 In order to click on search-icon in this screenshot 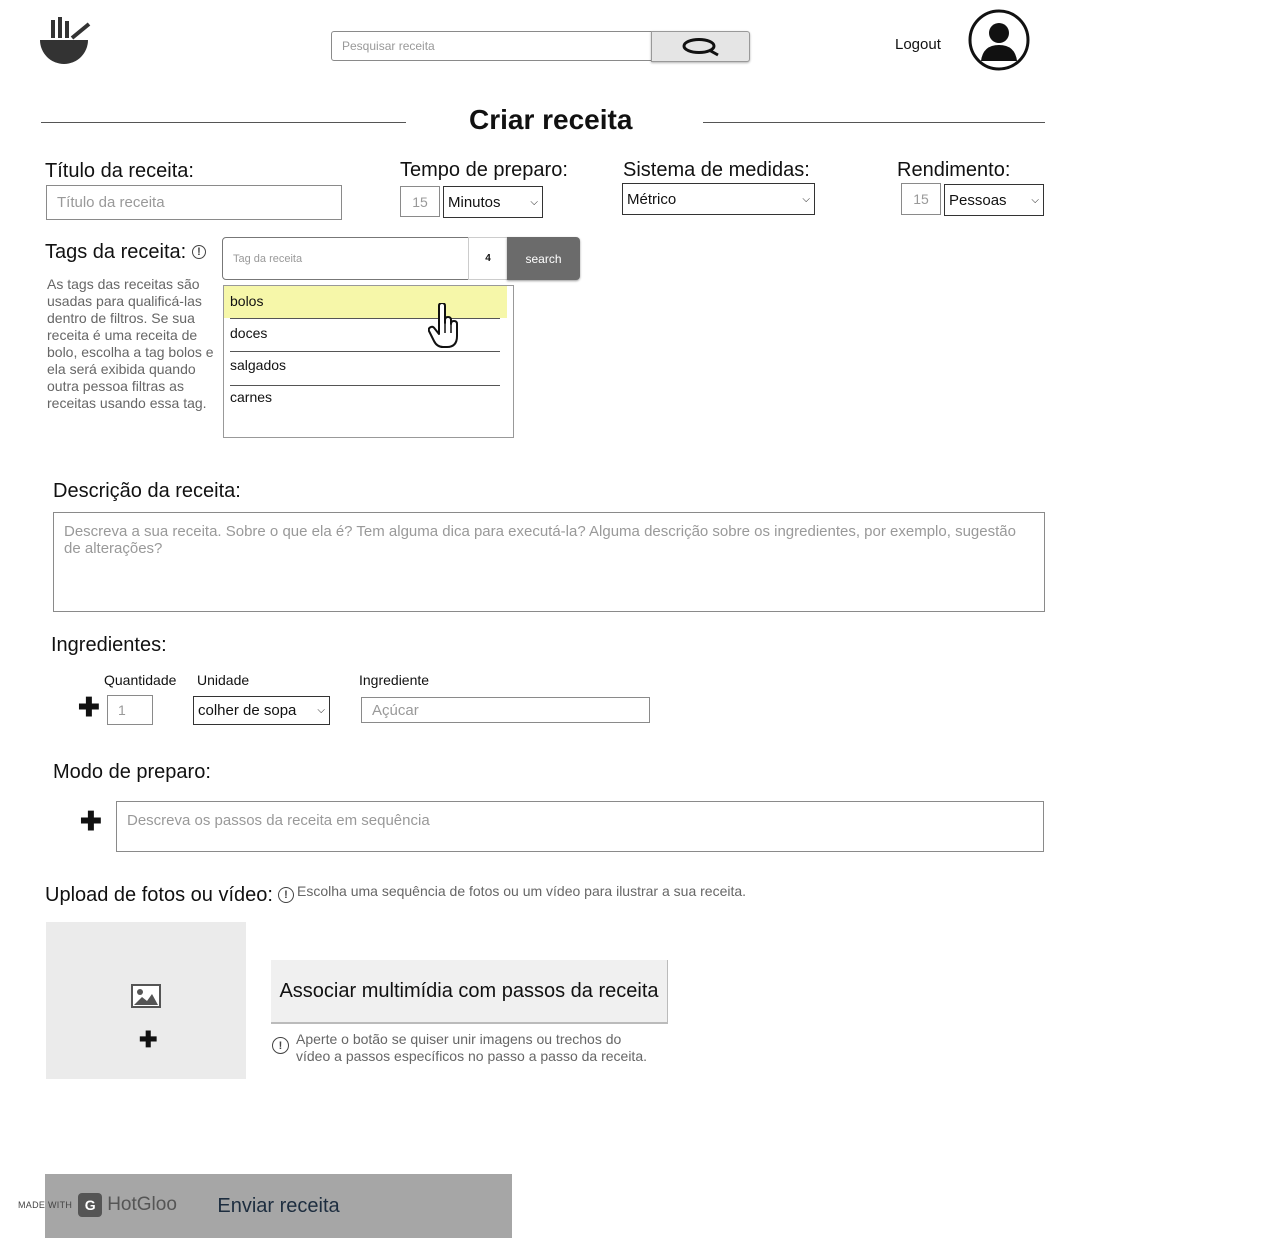, I will do `click(700, 46)`.